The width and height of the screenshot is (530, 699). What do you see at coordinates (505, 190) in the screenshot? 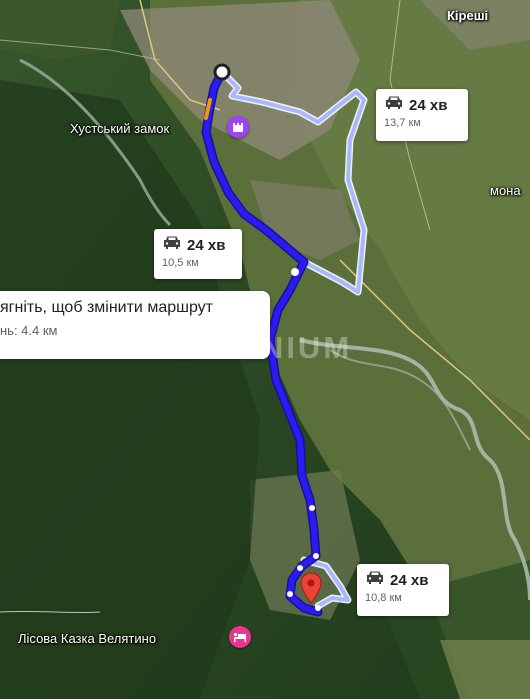
I see `place-label-mona: мона` at bounding box center [505, 190].